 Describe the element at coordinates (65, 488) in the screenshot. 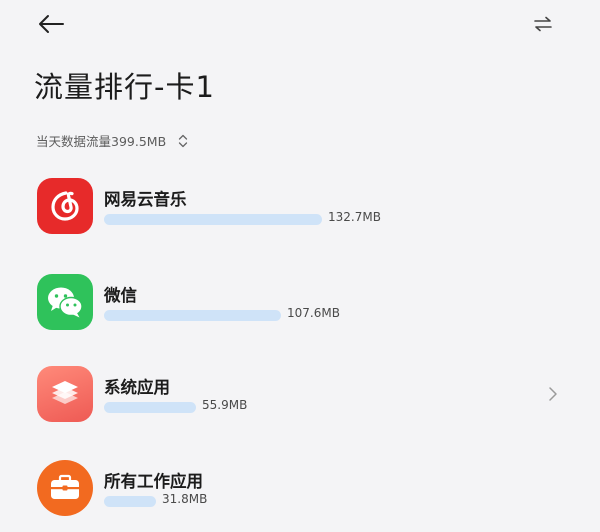

I see `briefcase-icon` at that location.